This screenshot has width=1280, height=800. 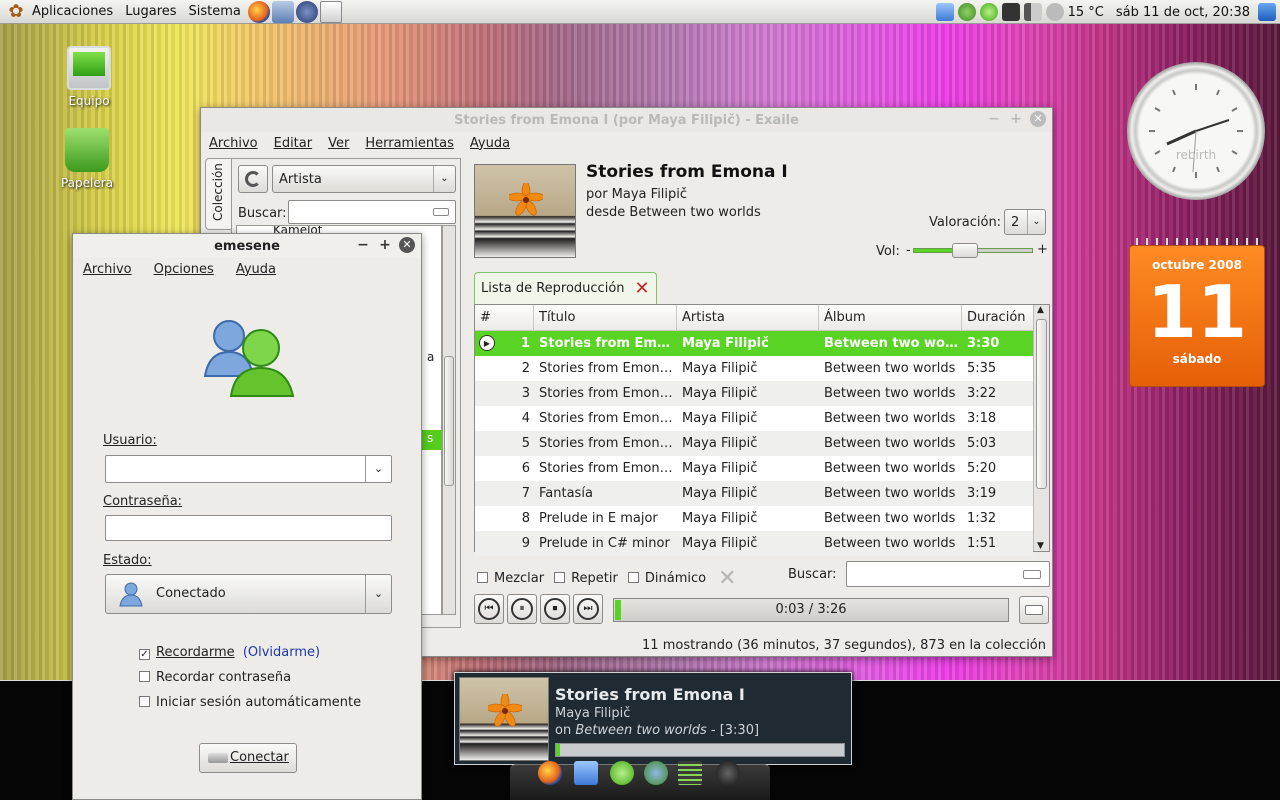 What do you see at coordinates (258, 11) in the screenshot?
I see `firefox-launcher-icon` at bounding box center [258, 11].